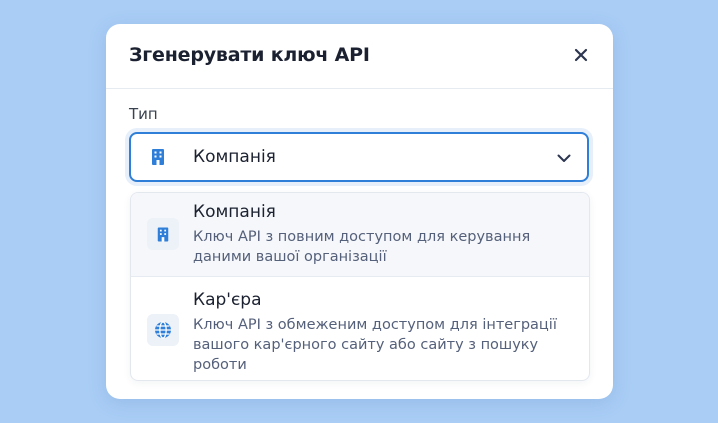 The image size is (718, 423). I want to click on close-icon, so click(581, 55).